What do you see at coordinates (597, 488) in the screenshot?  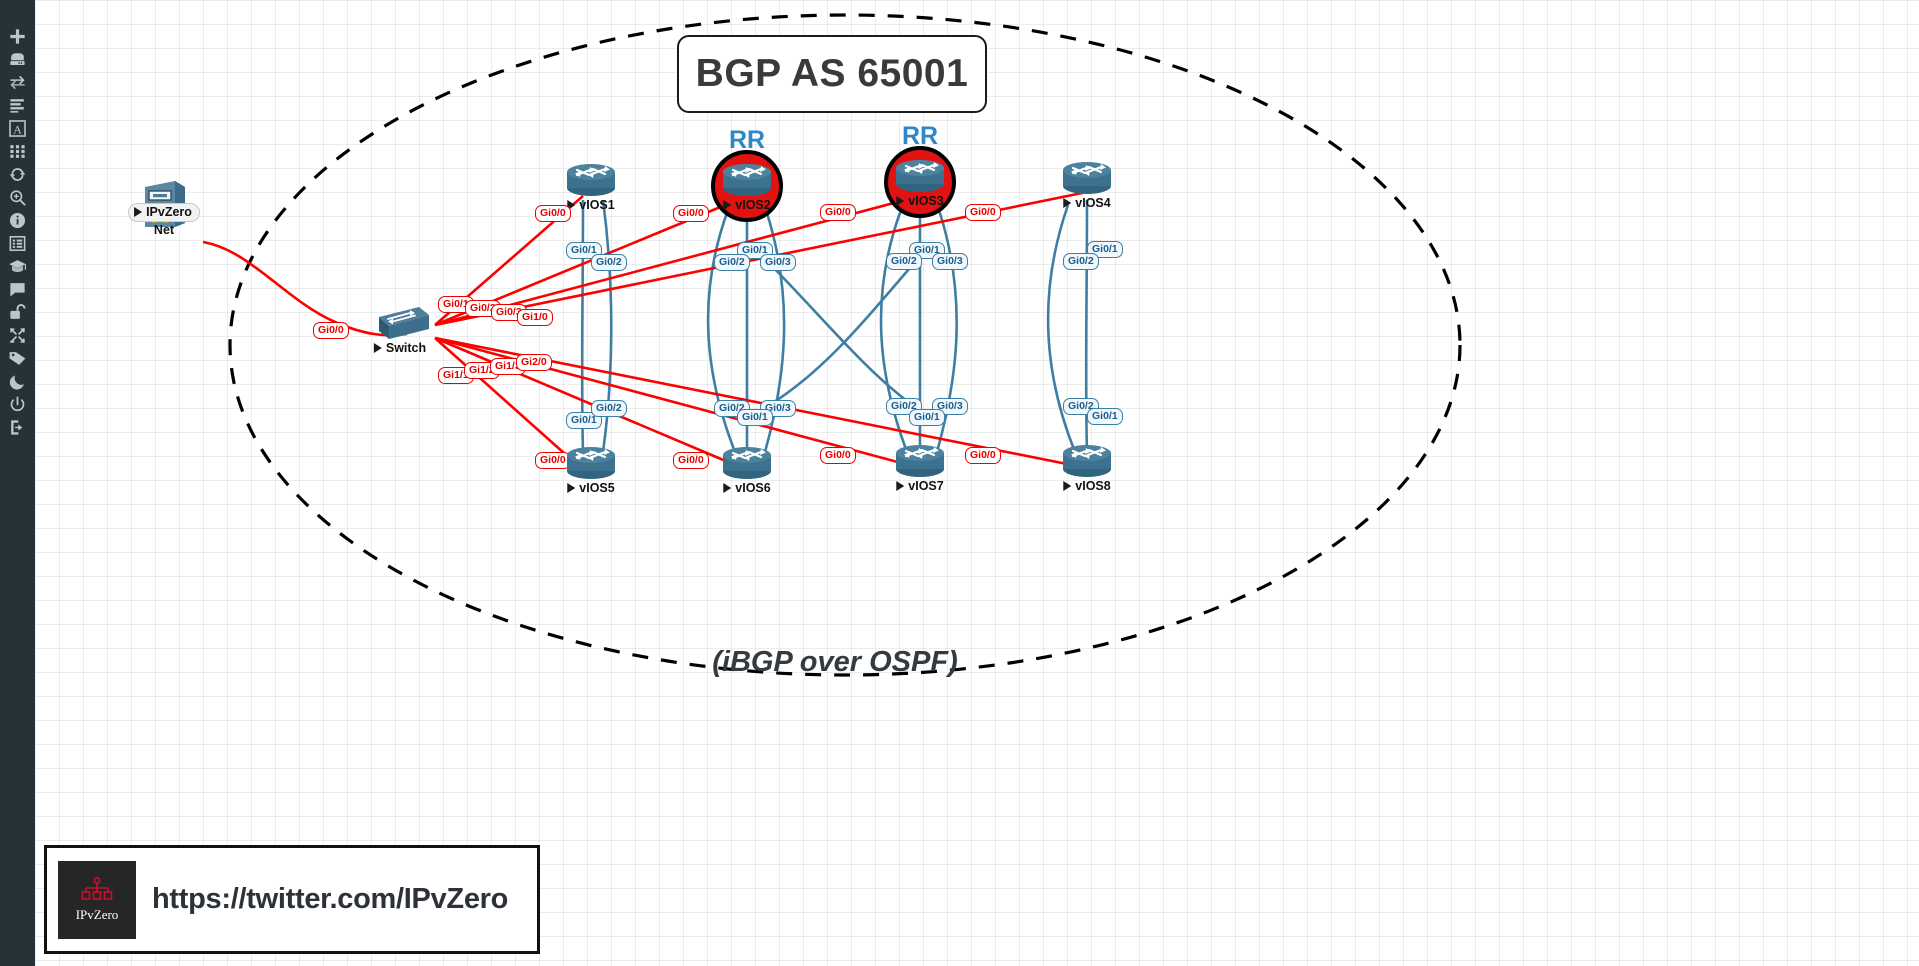 I see `node-label-text: vIOS5` at bounding box center [597, 488].